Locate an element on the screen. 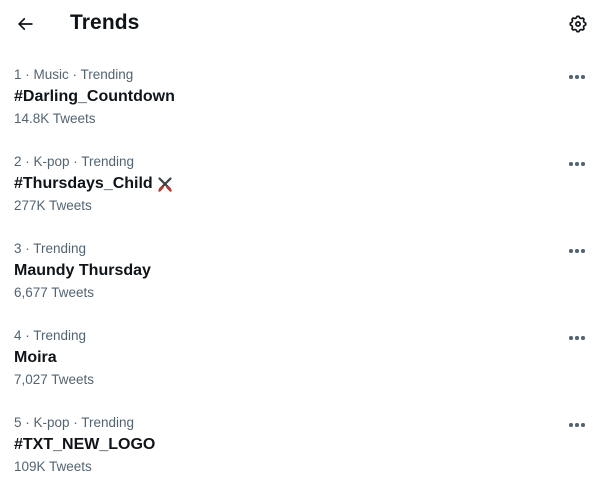  arrow-left-icon is located at coordinates (25, 24).